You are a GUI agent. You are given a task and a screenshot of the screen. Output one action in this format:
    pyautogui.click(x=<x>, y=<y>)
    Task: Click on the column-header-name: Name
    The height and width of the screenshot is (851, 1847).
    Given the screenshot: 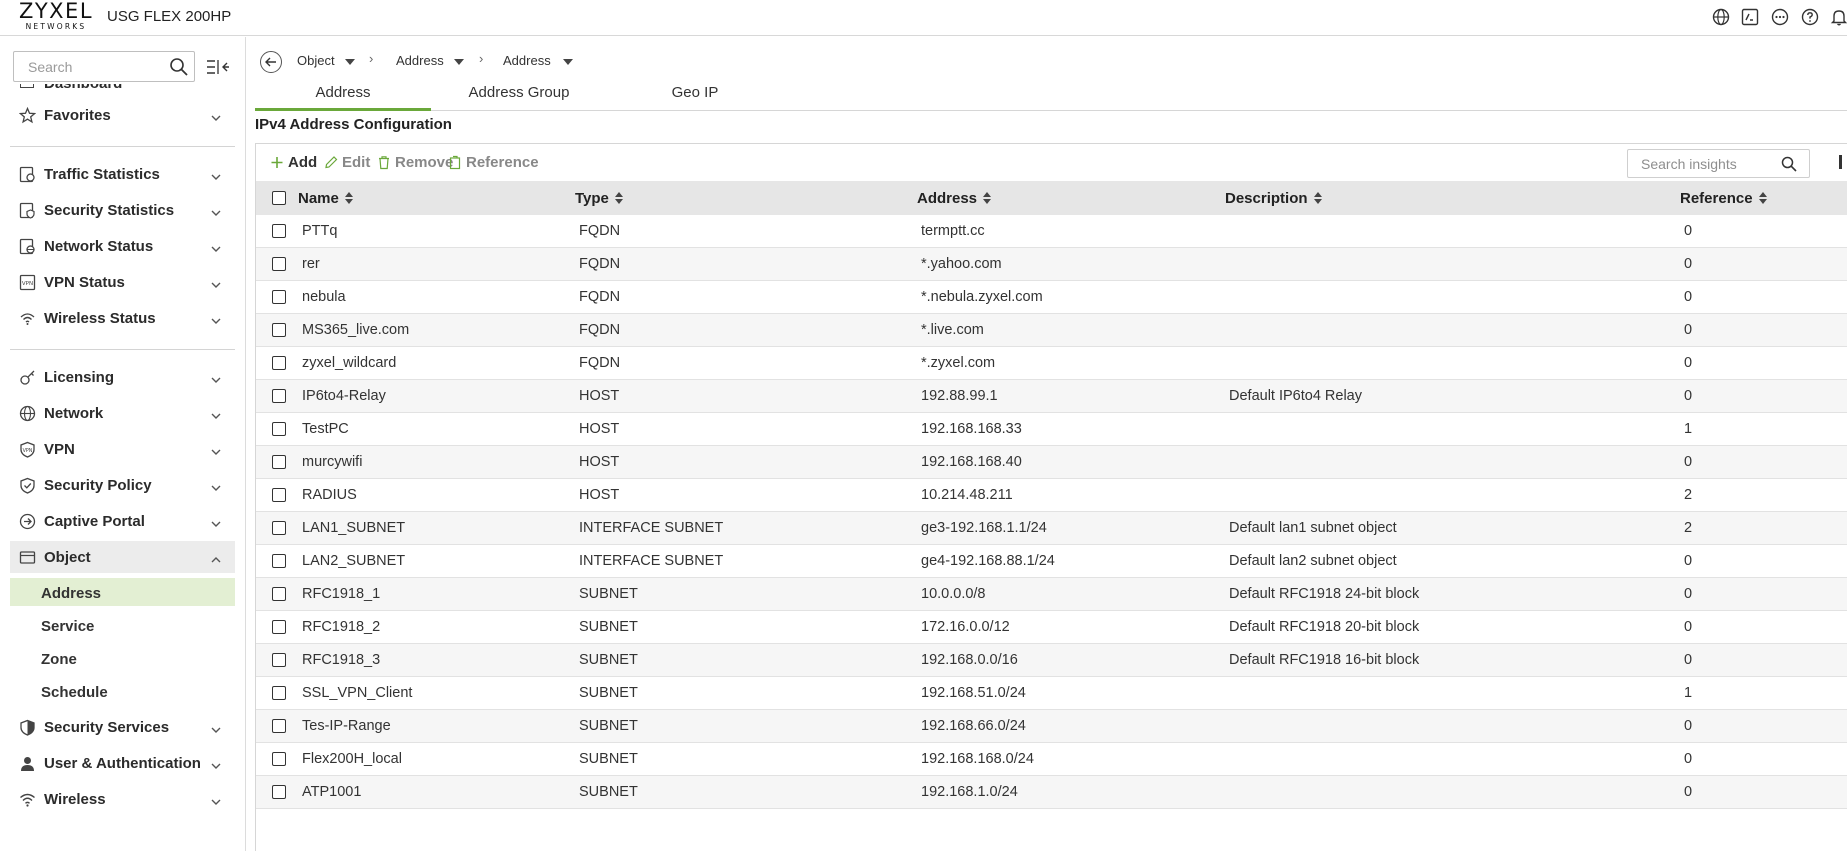 What is the action you would take?
    pyautogui.click(x=325, y=198)
    